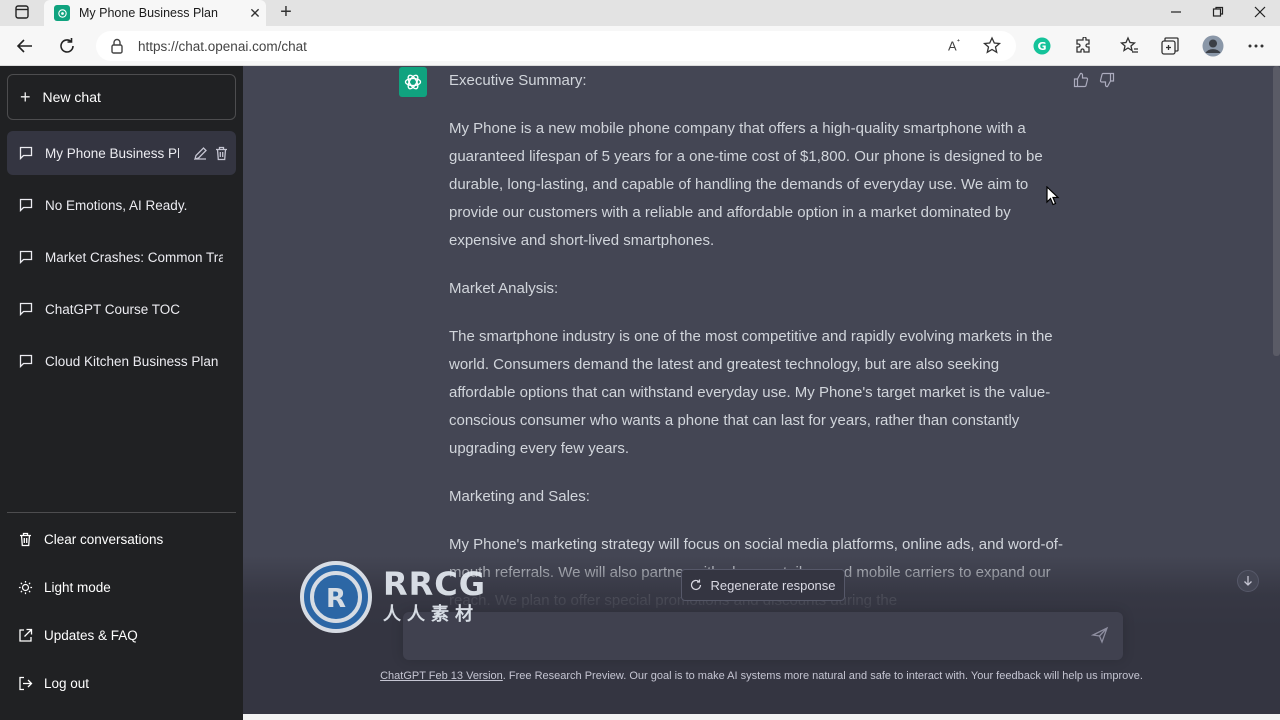 The image size is (1280, 720). What do you see at coordinates (954, 45) in the screenshot?
I see `read-aloud-icon: Aᐩ` at bounding box center [954, 45].